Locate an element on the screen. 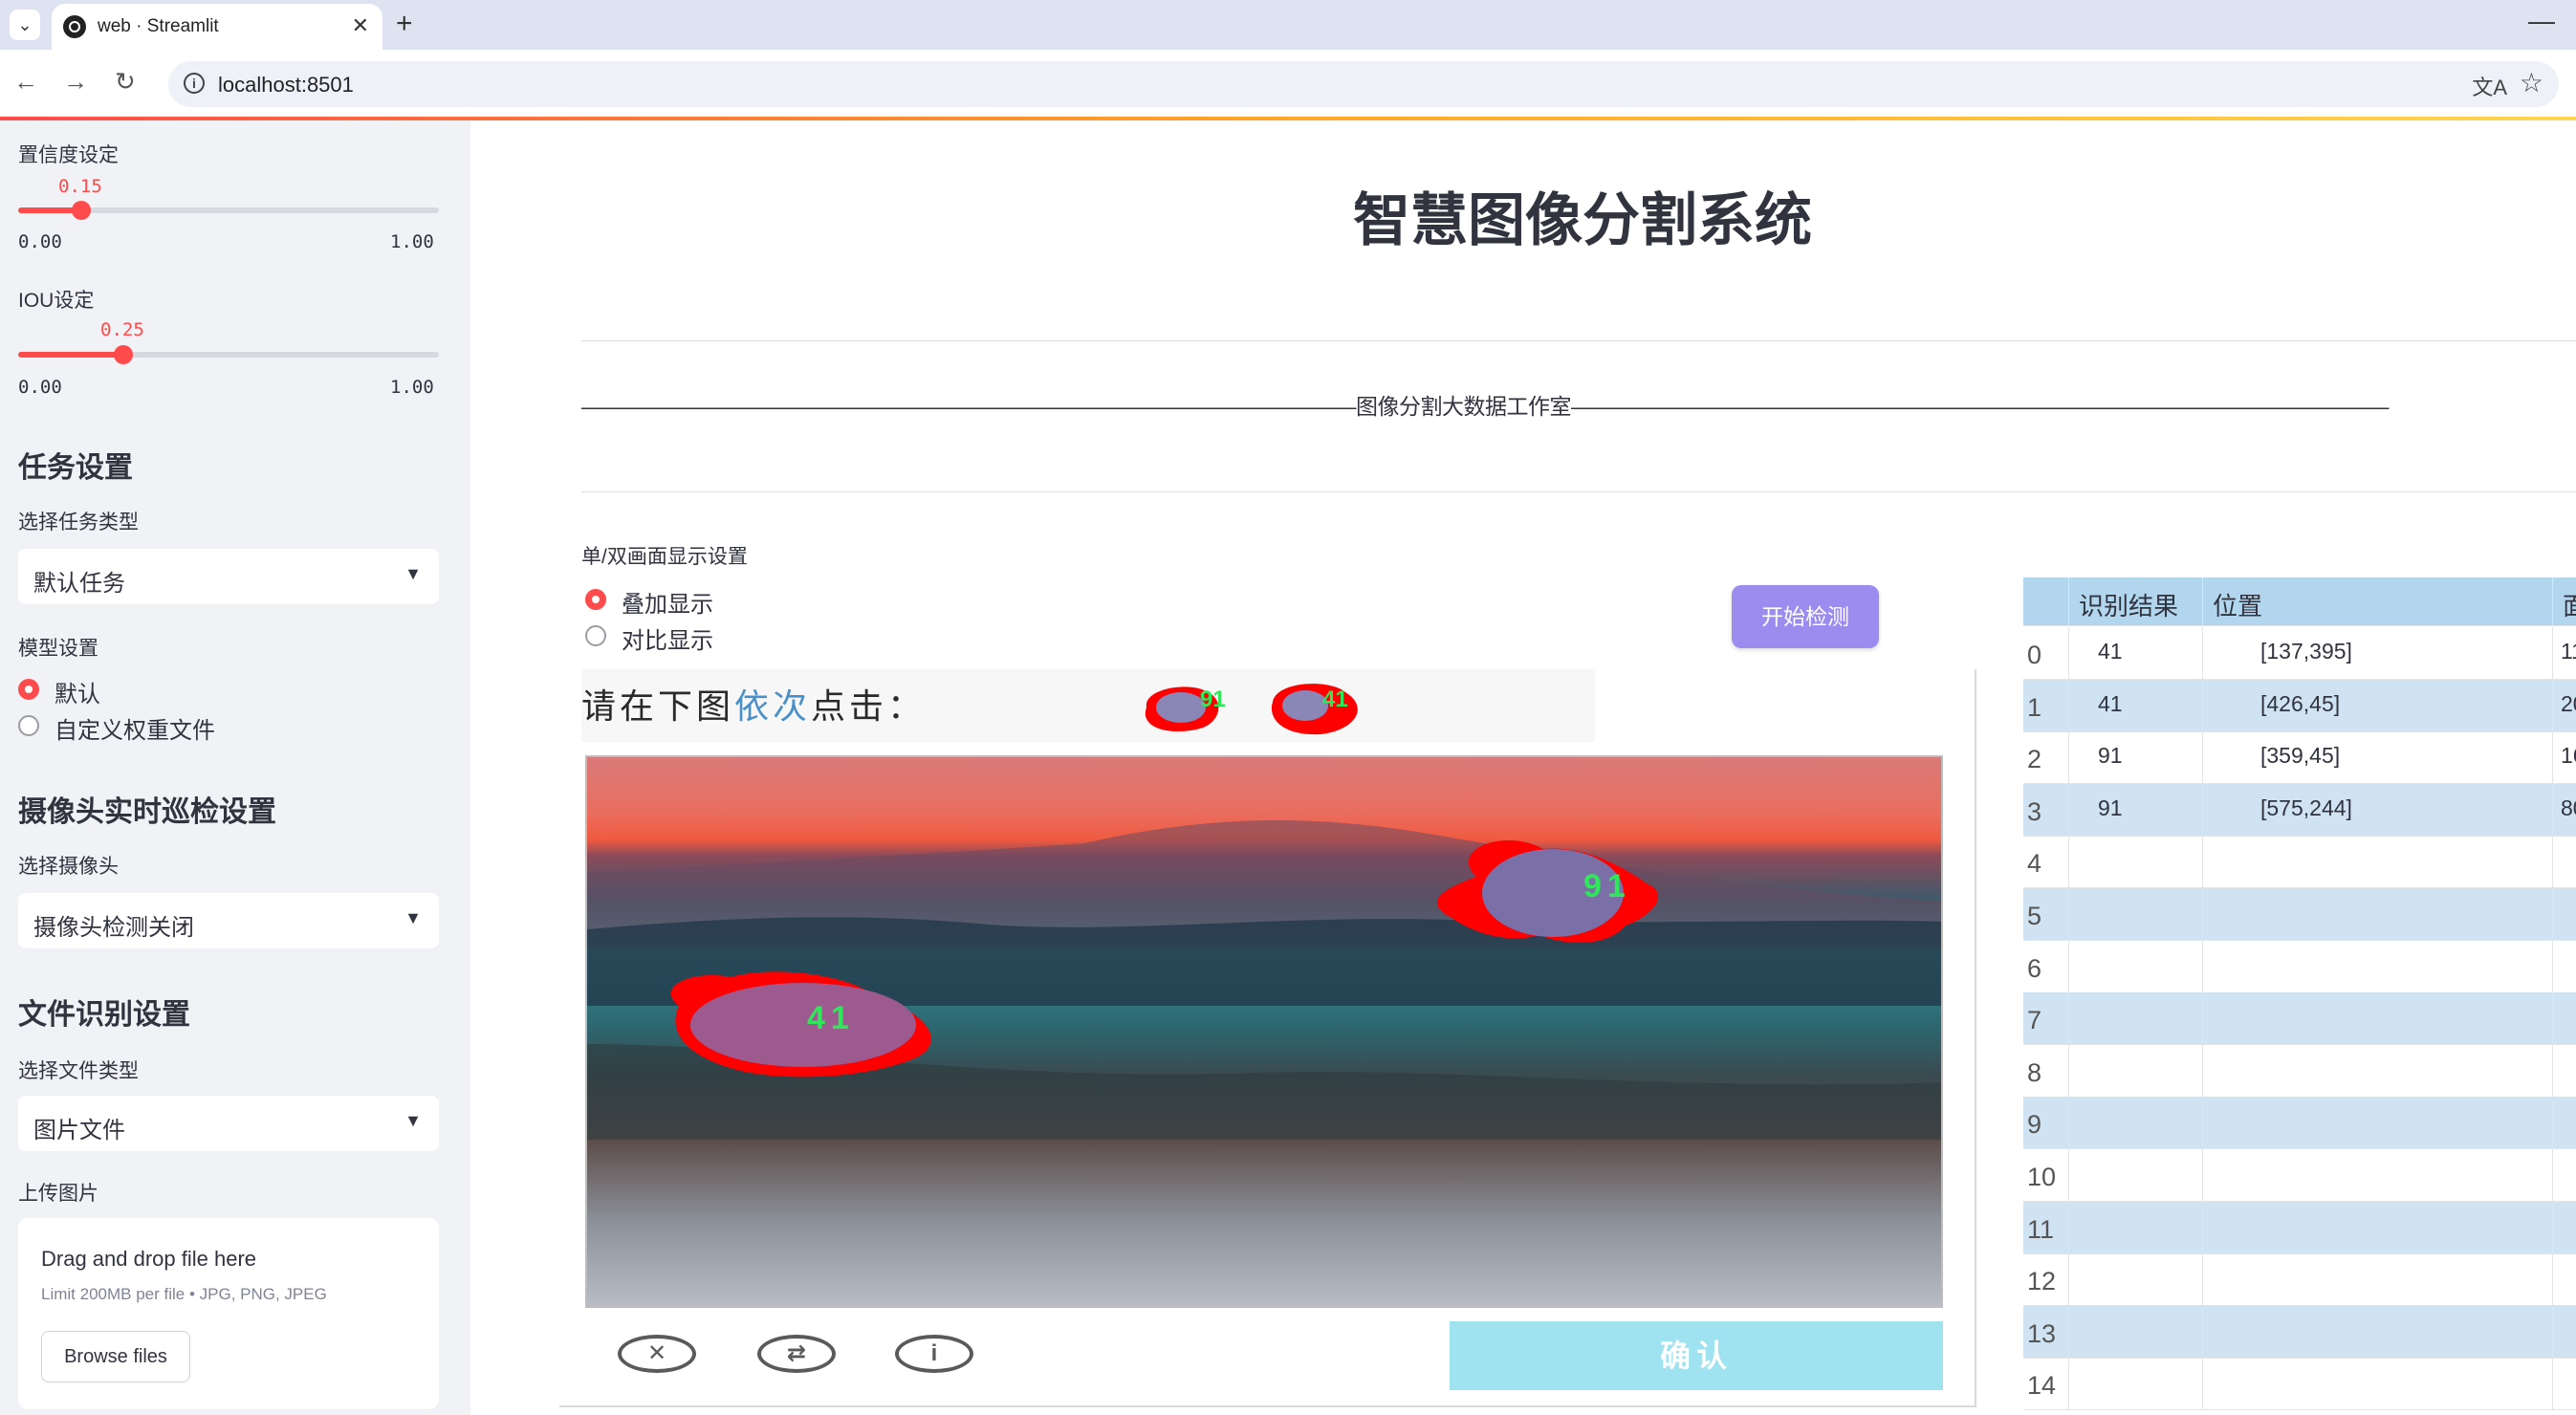 This screenshot has width=2576, height=1415. file-type-label: 选择文件类型 is located at coordinates (78, 1071).